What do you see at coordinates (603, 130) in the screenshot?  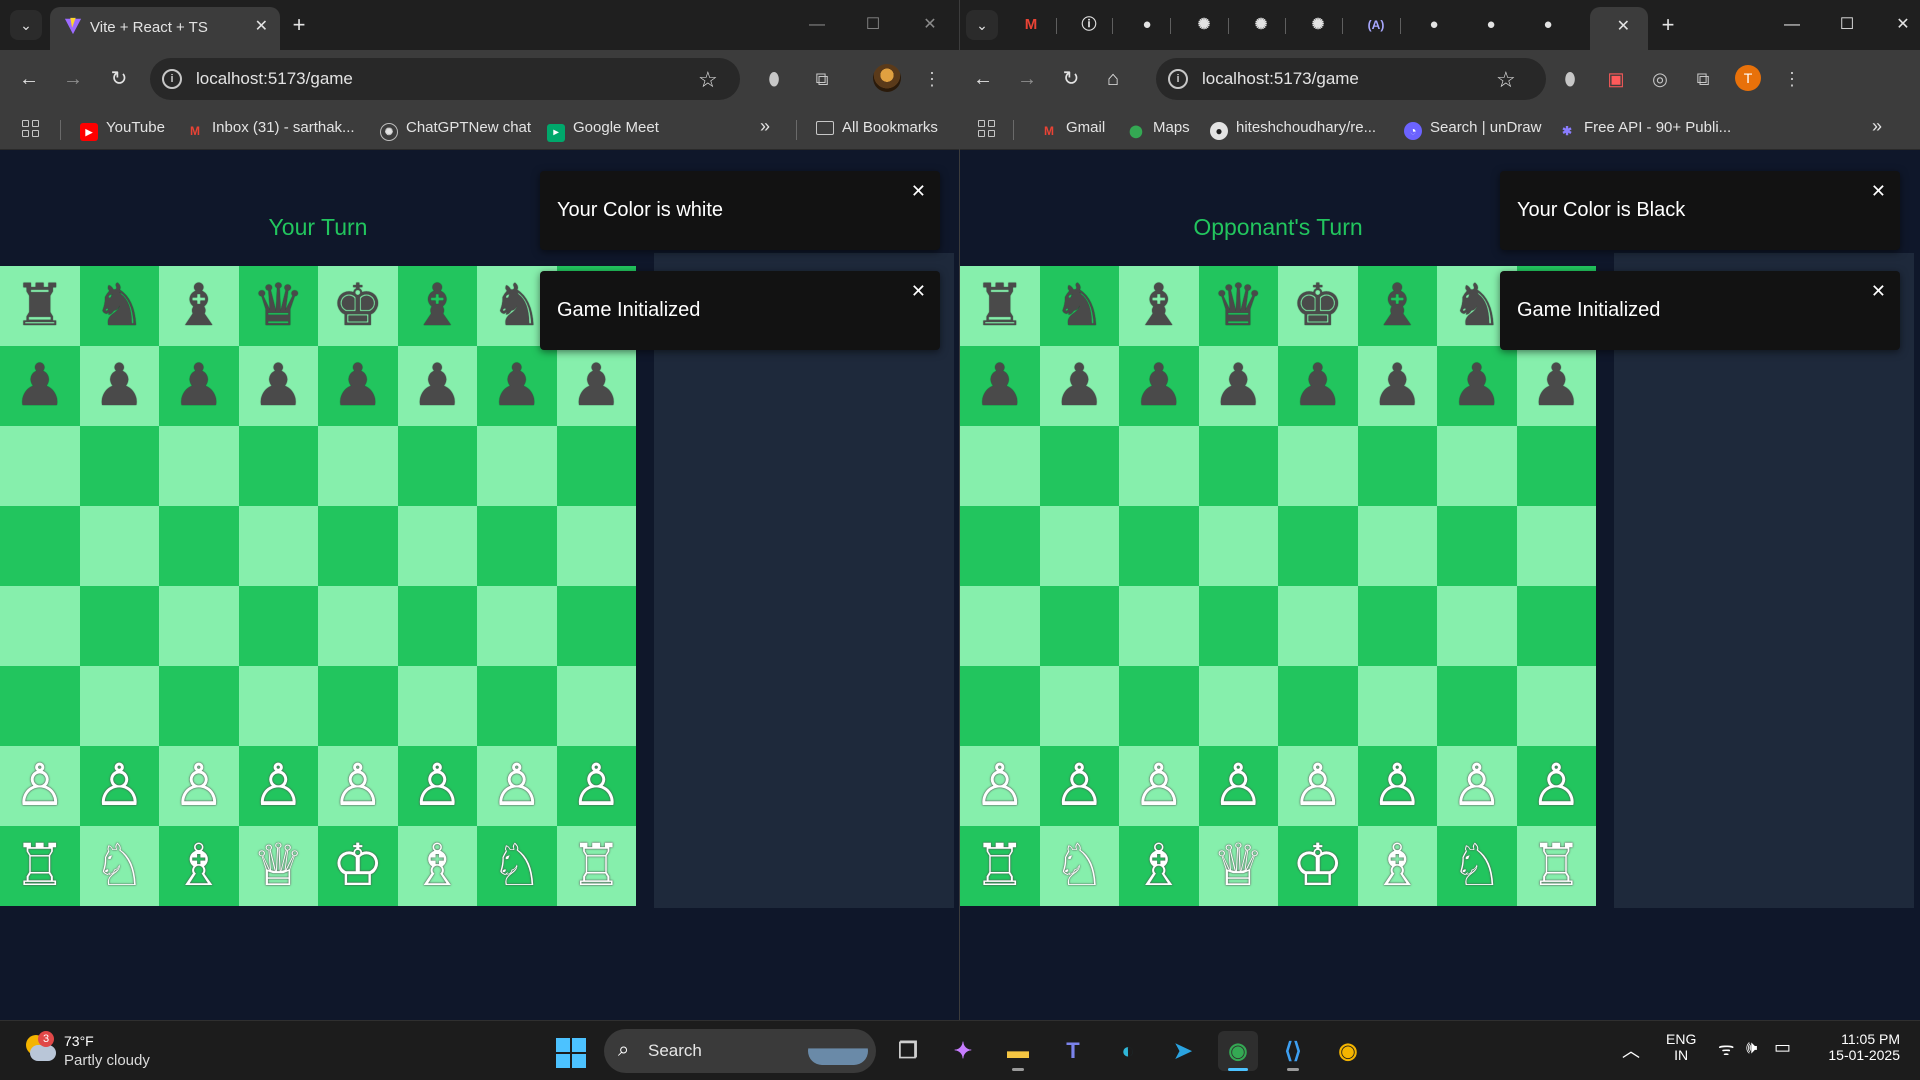 I see `bookmark-google-meet: ▸ Google Meet` at bounding box center [603, 130].